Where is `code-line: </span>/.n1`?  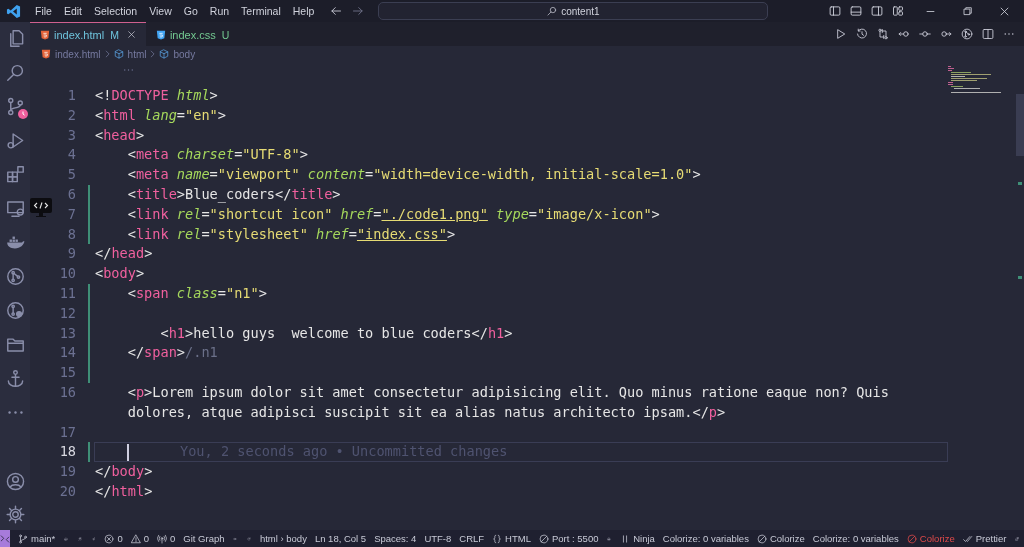
code-line: </span>/.n1 is located at coordinates (172, 353).